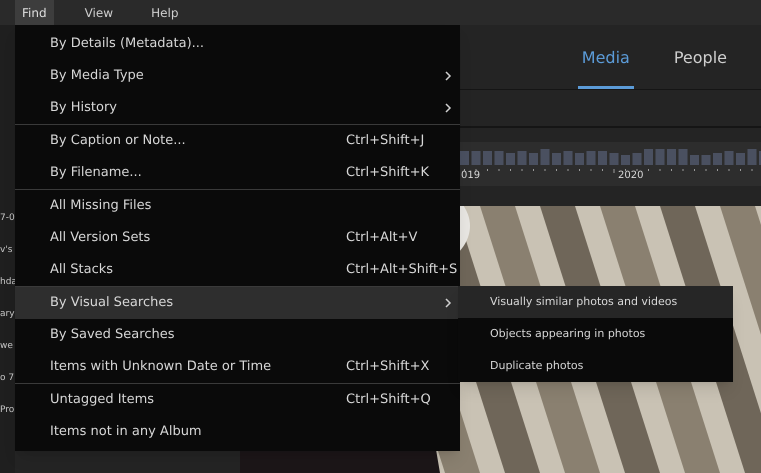 The image size is (761, 473). I want to click on menu-bar-item: Help, so click(165, 12).